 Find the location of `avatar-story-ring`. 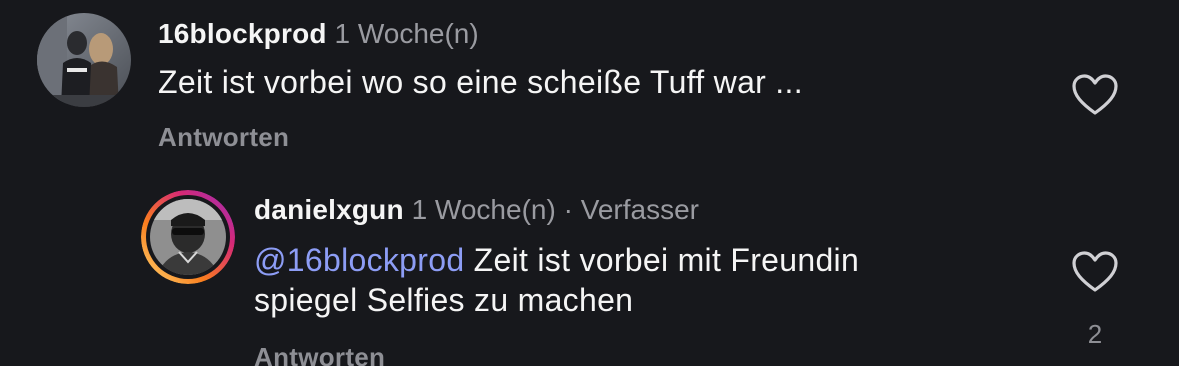

avatar-story-ring is located at coordinates (188, 237).